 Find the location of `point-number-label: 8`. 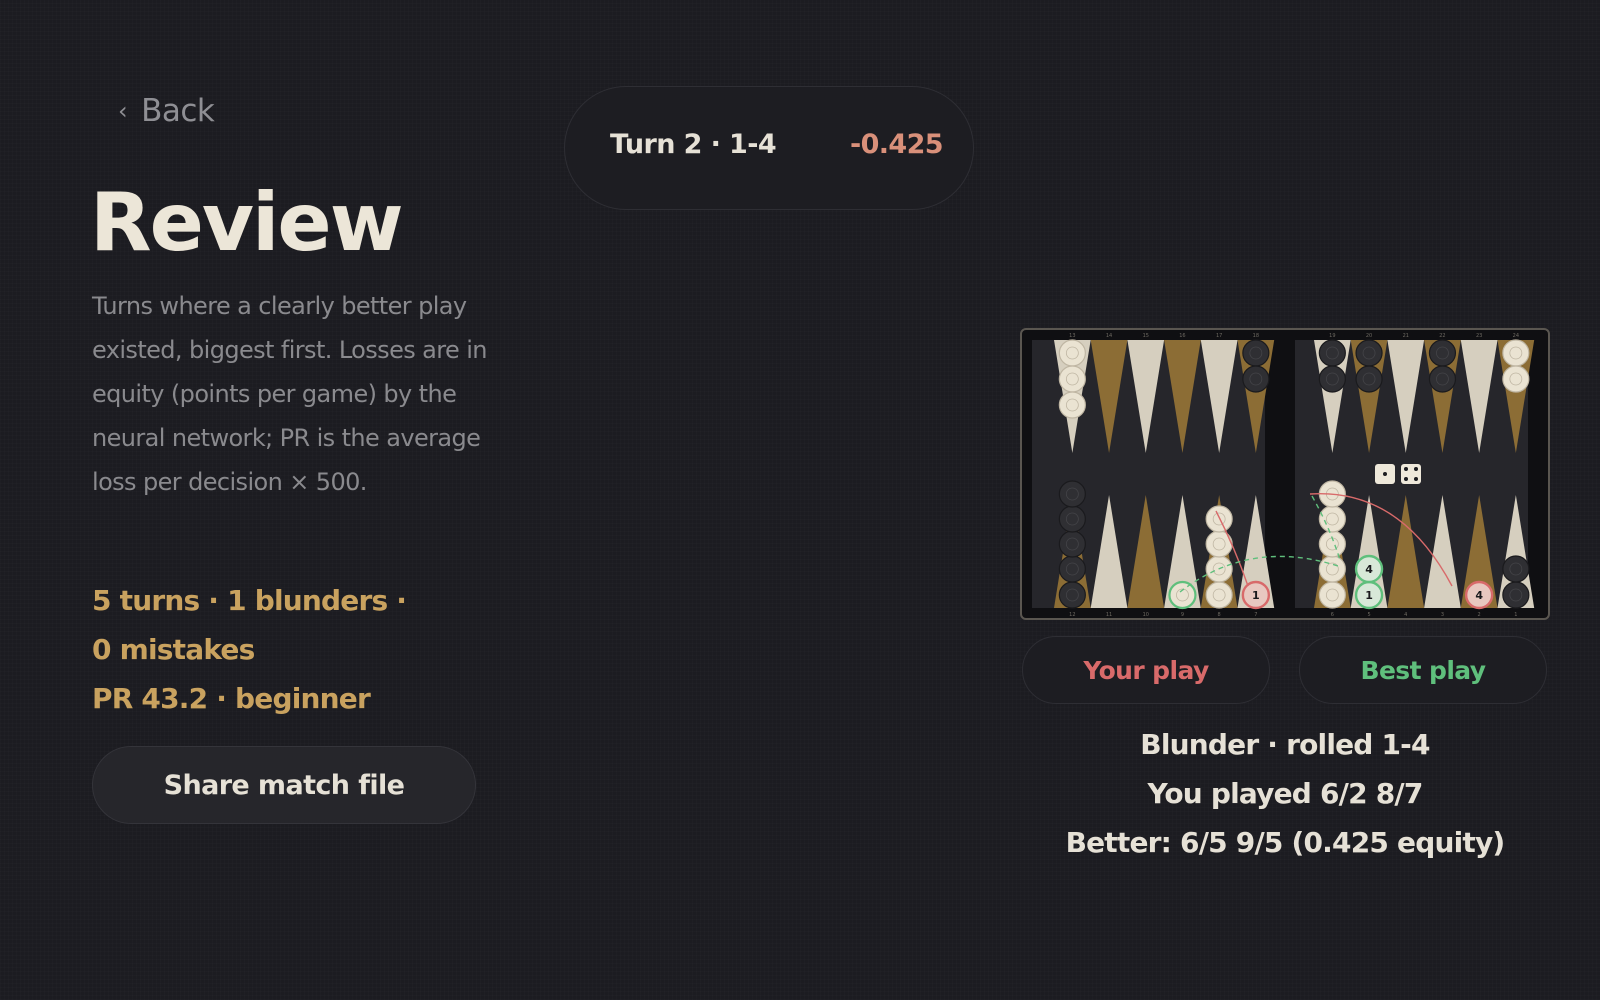

point-number-label: 8 is located at coordinates (1219, 615).